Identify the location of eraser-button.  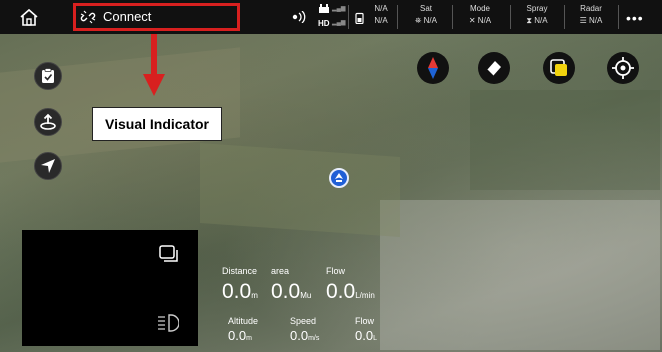
(494, 68).